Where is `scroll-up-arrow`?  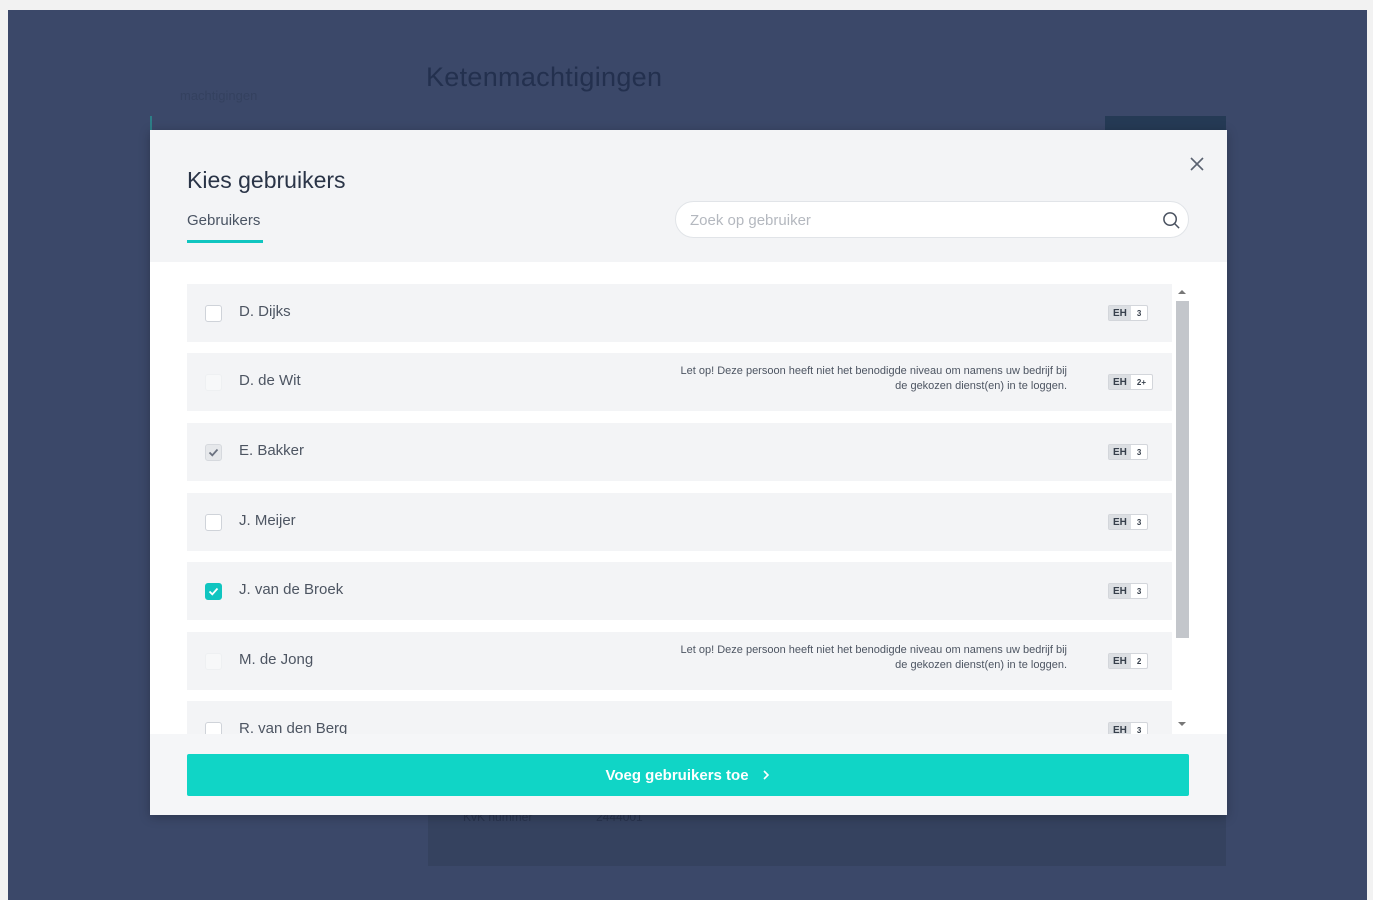 scroll-up-arrow is located at coordinates (1182, 292).